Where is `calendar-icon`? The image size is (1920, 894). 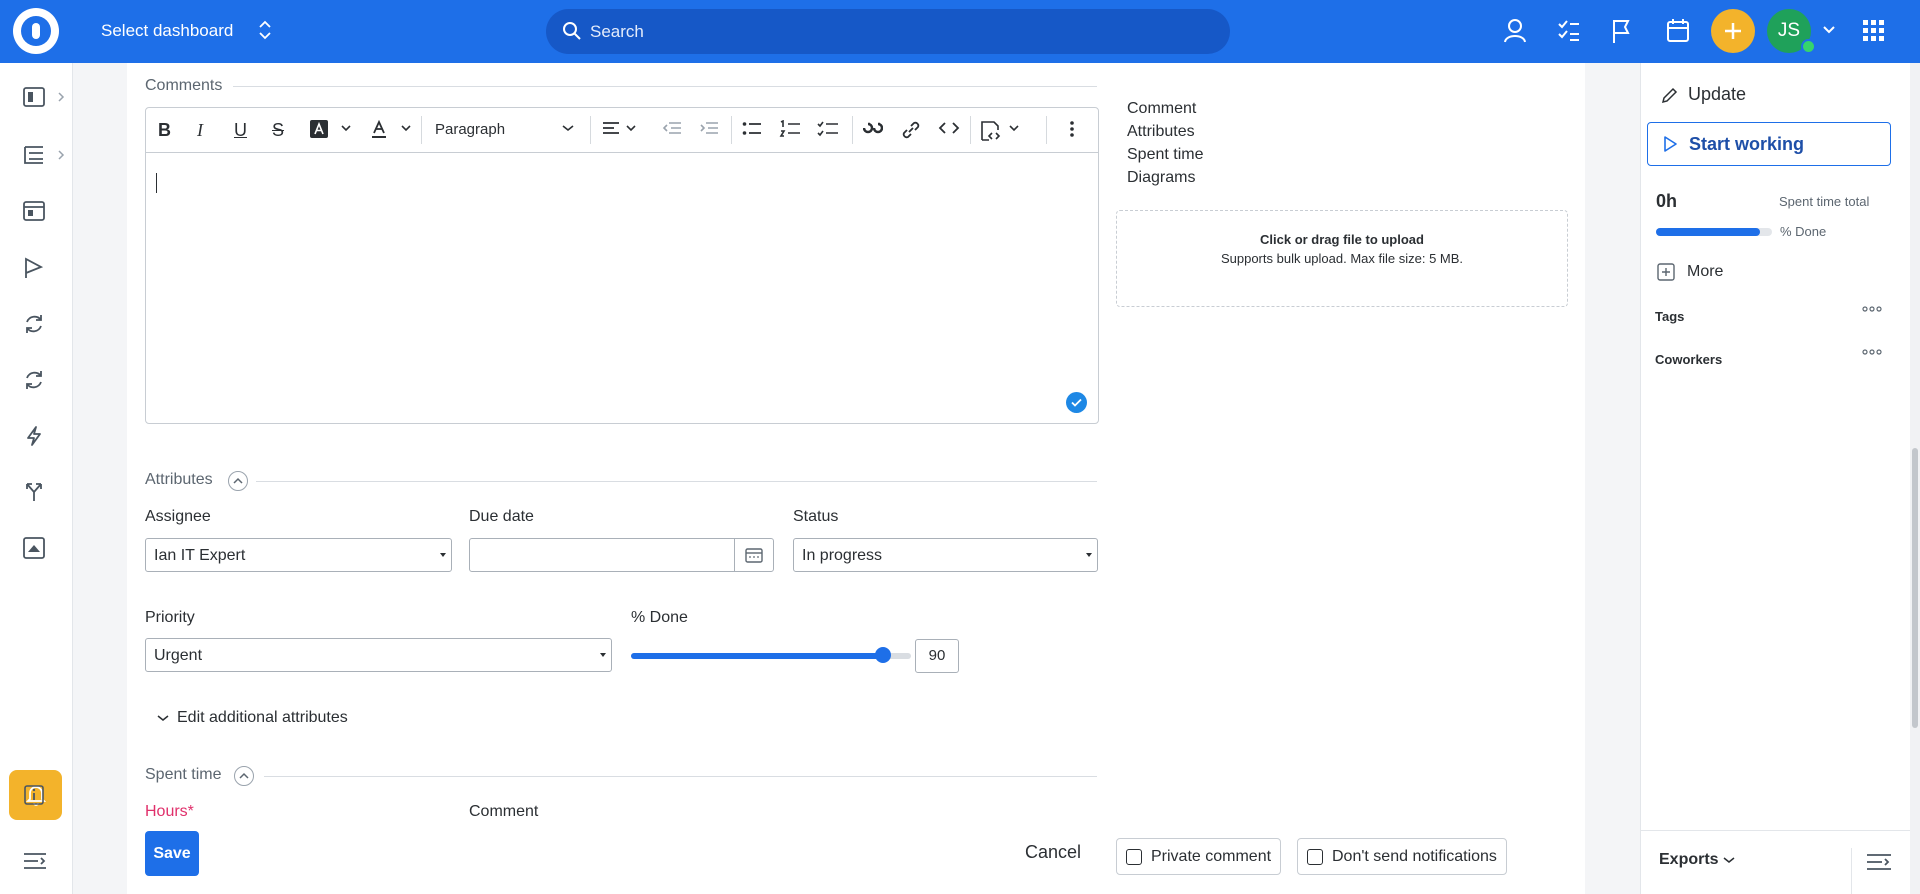
calendar-icon is located at coordinates (1678, 31).